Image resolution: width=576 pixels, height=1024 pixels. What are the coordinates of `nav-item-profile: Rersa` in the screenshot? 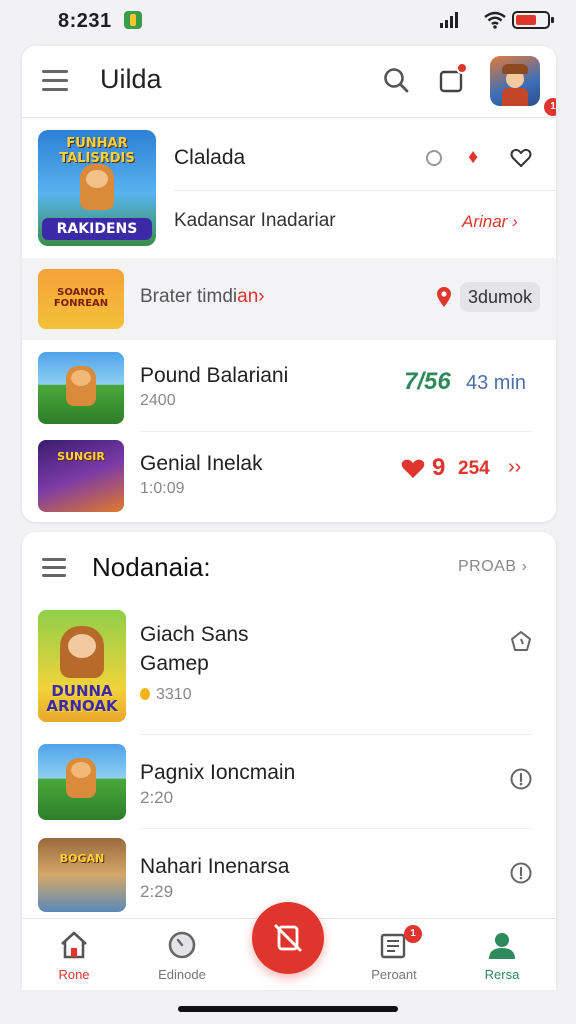 It's located at (502, 955).